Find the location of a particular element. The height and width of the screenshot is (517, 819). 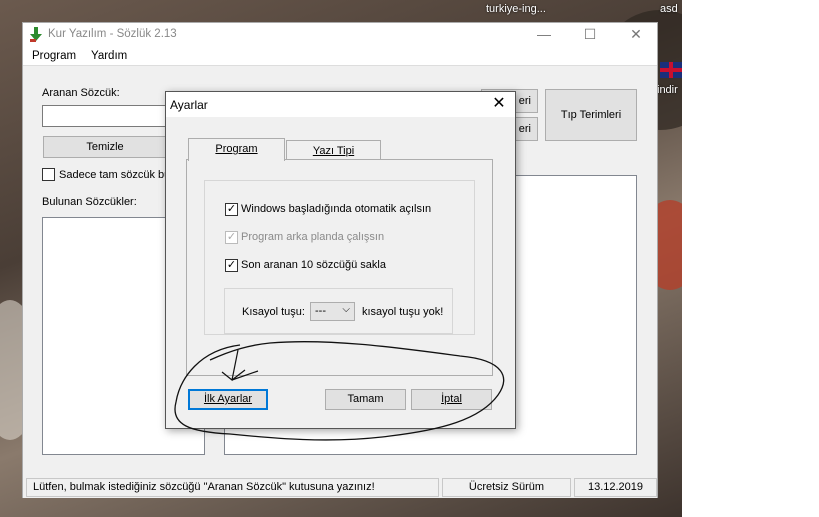

hotkey-note: kısayol tuşu yok! is located at coordinates (403, 312).